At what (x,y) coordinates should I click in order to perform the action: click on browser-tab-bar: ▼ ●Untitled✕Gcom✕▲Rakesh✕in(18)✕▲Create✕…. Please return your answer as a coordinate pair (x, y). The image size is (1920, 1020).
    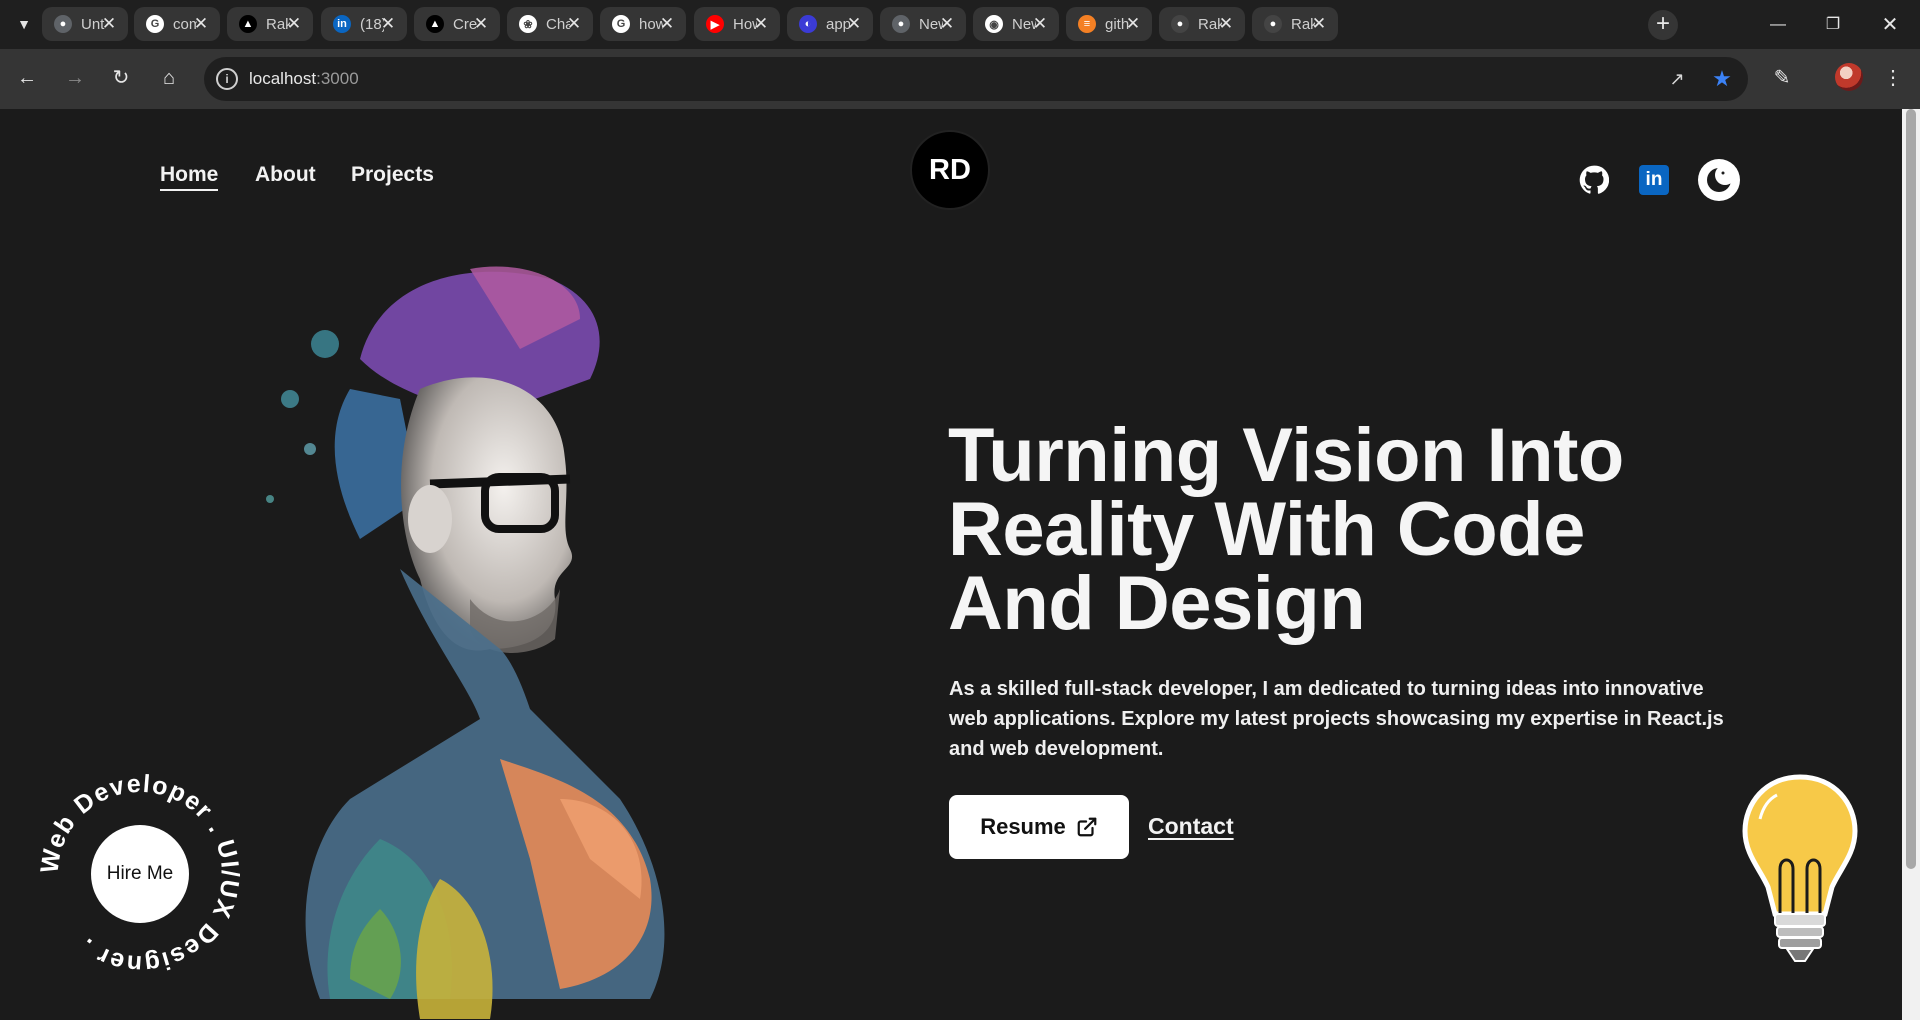
    Looking at the image, I should click on (960, 24).